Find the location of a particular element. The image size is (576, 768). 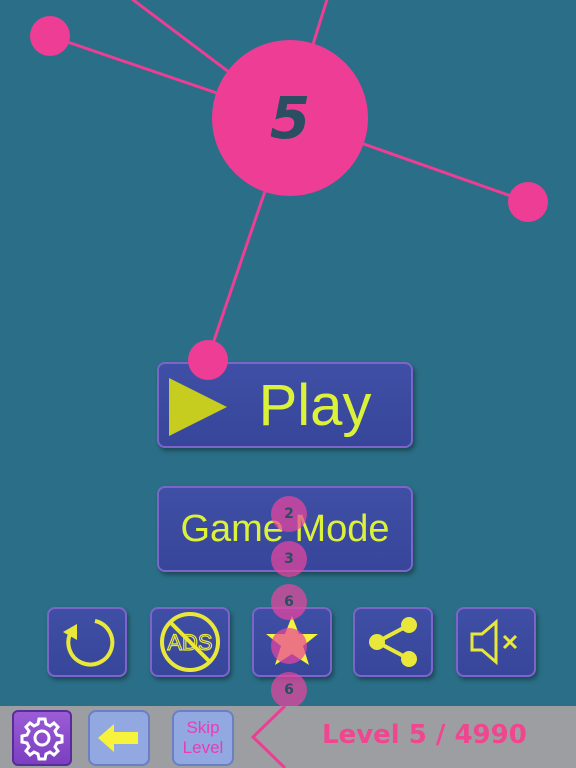

sound-toggle-button is located at coordinates (496, 642).